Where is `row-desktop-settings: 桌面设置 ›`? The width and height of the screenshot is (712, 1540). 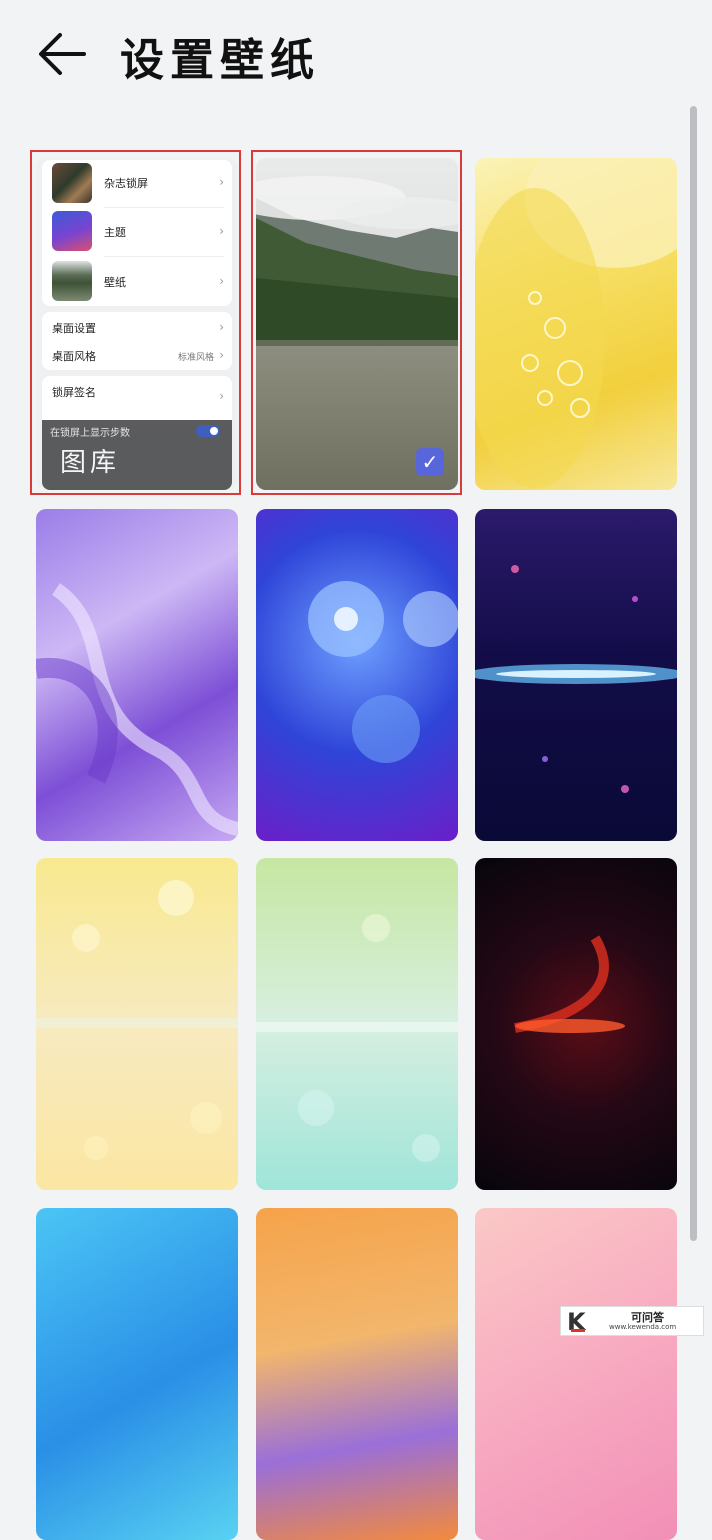 row-desktop-settings: 桌面设置 › is located at coordinates (137, 326).